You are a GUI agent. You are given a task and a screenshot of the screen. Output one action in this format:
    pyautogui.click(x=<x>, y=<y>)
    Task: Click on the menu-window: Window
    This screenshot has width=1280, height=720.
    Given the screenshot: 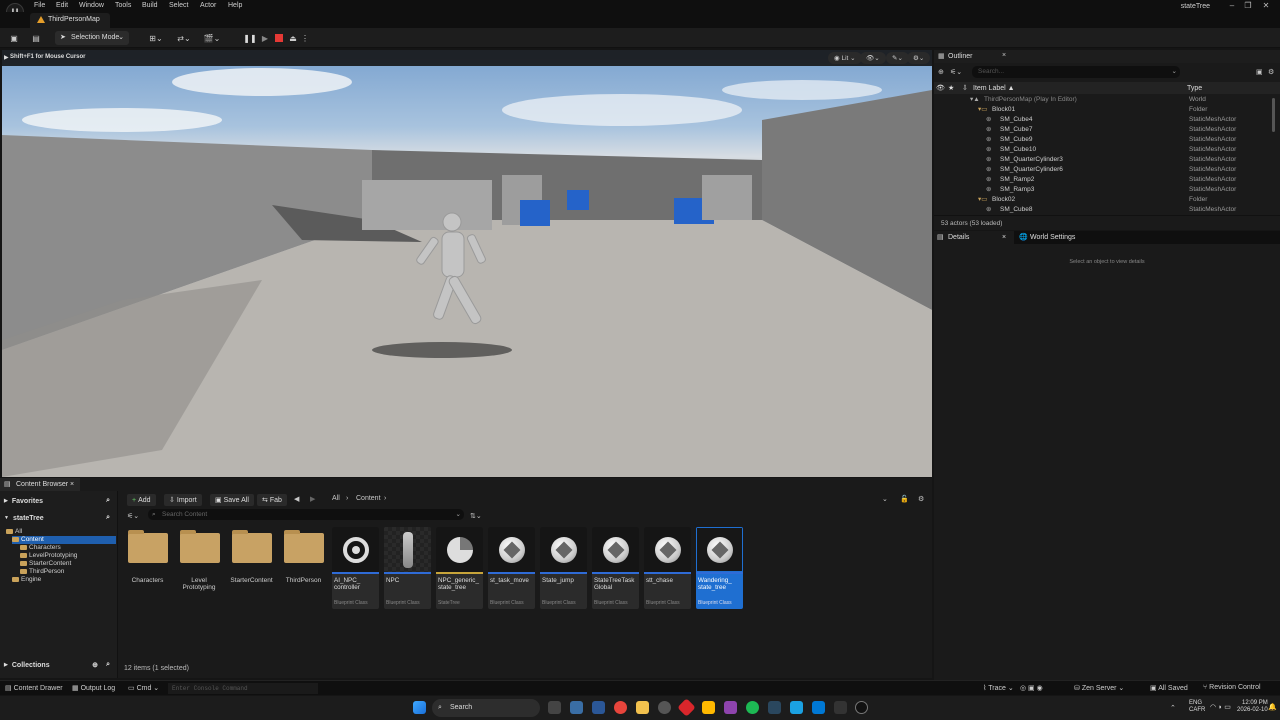 What is the action you would take?
    pyautogui.click(x=91, y=5)
    